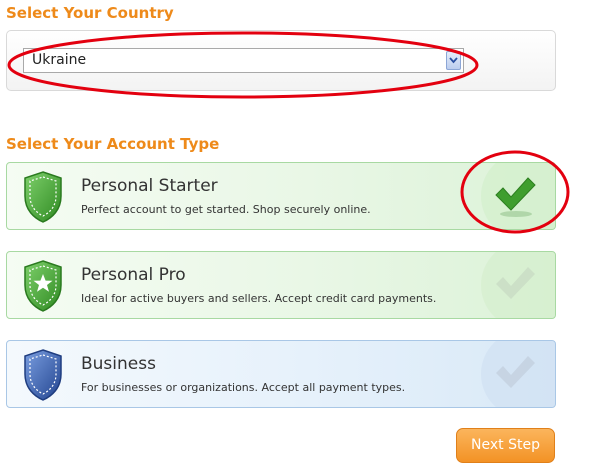 The width and height of the screenshot is (611, 473). I want to click on chevron-down-icon, so click(453, 60).